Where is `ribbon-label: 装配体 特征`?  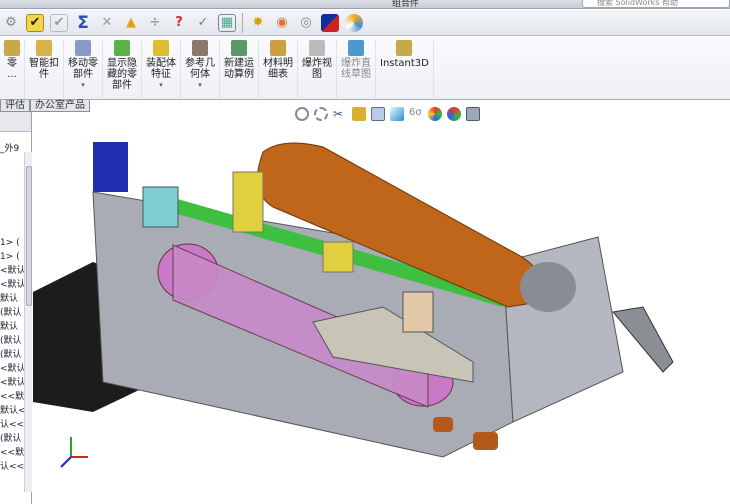
ribbon-label: 装配体 特征 is located at coordinates (161, 69).